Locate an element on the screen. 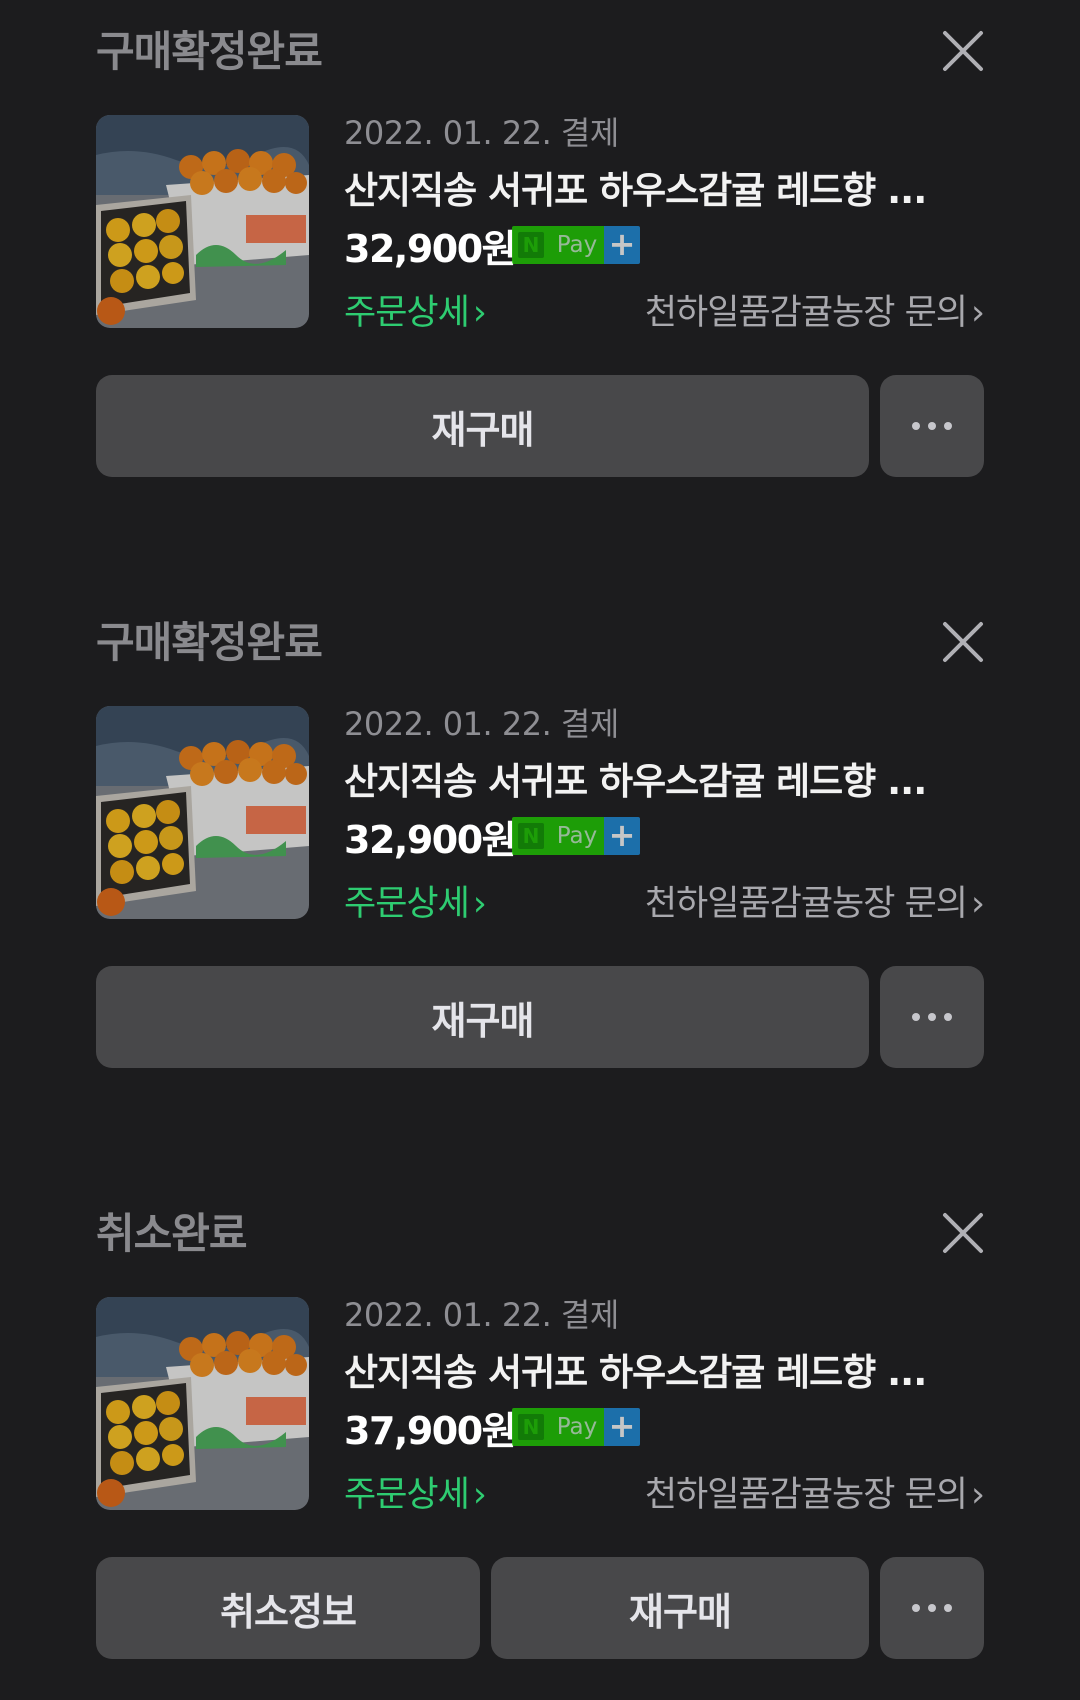 This screenshot has width=1080, height=1700. order-status: 취소완료 is located at coordinates (172, 1233).